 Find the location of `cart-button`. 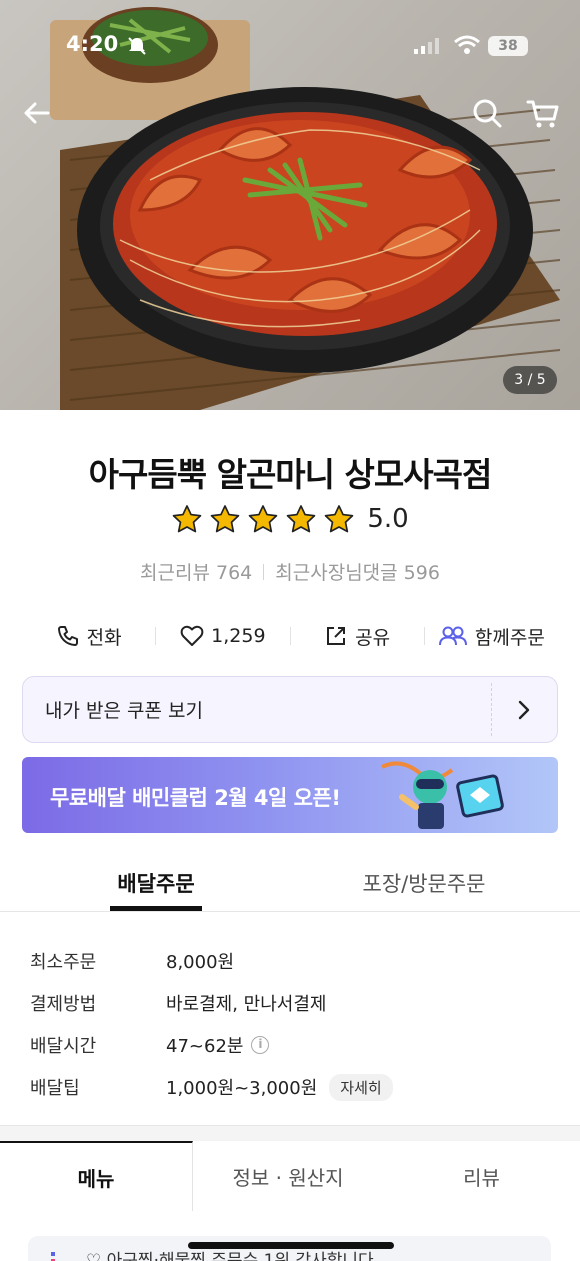

cart-button is located at coordinates (543, 113).